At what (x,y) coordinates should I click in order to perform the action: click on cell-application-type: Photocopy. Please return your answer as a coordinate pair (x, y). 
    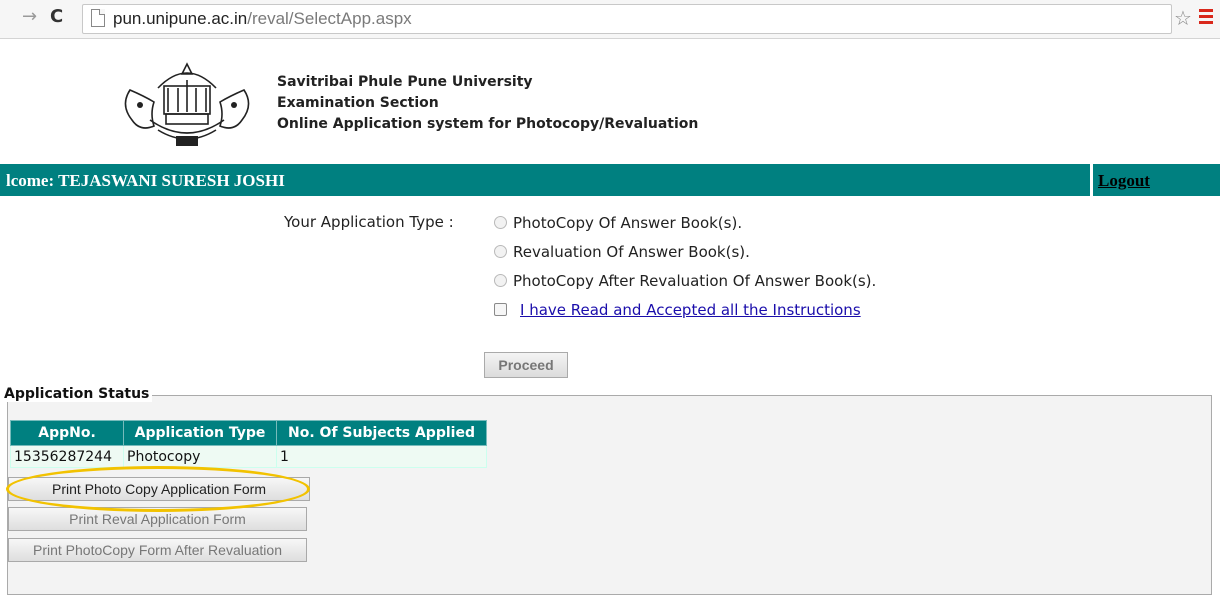
    Looking at the image, I should click on (200, 456).